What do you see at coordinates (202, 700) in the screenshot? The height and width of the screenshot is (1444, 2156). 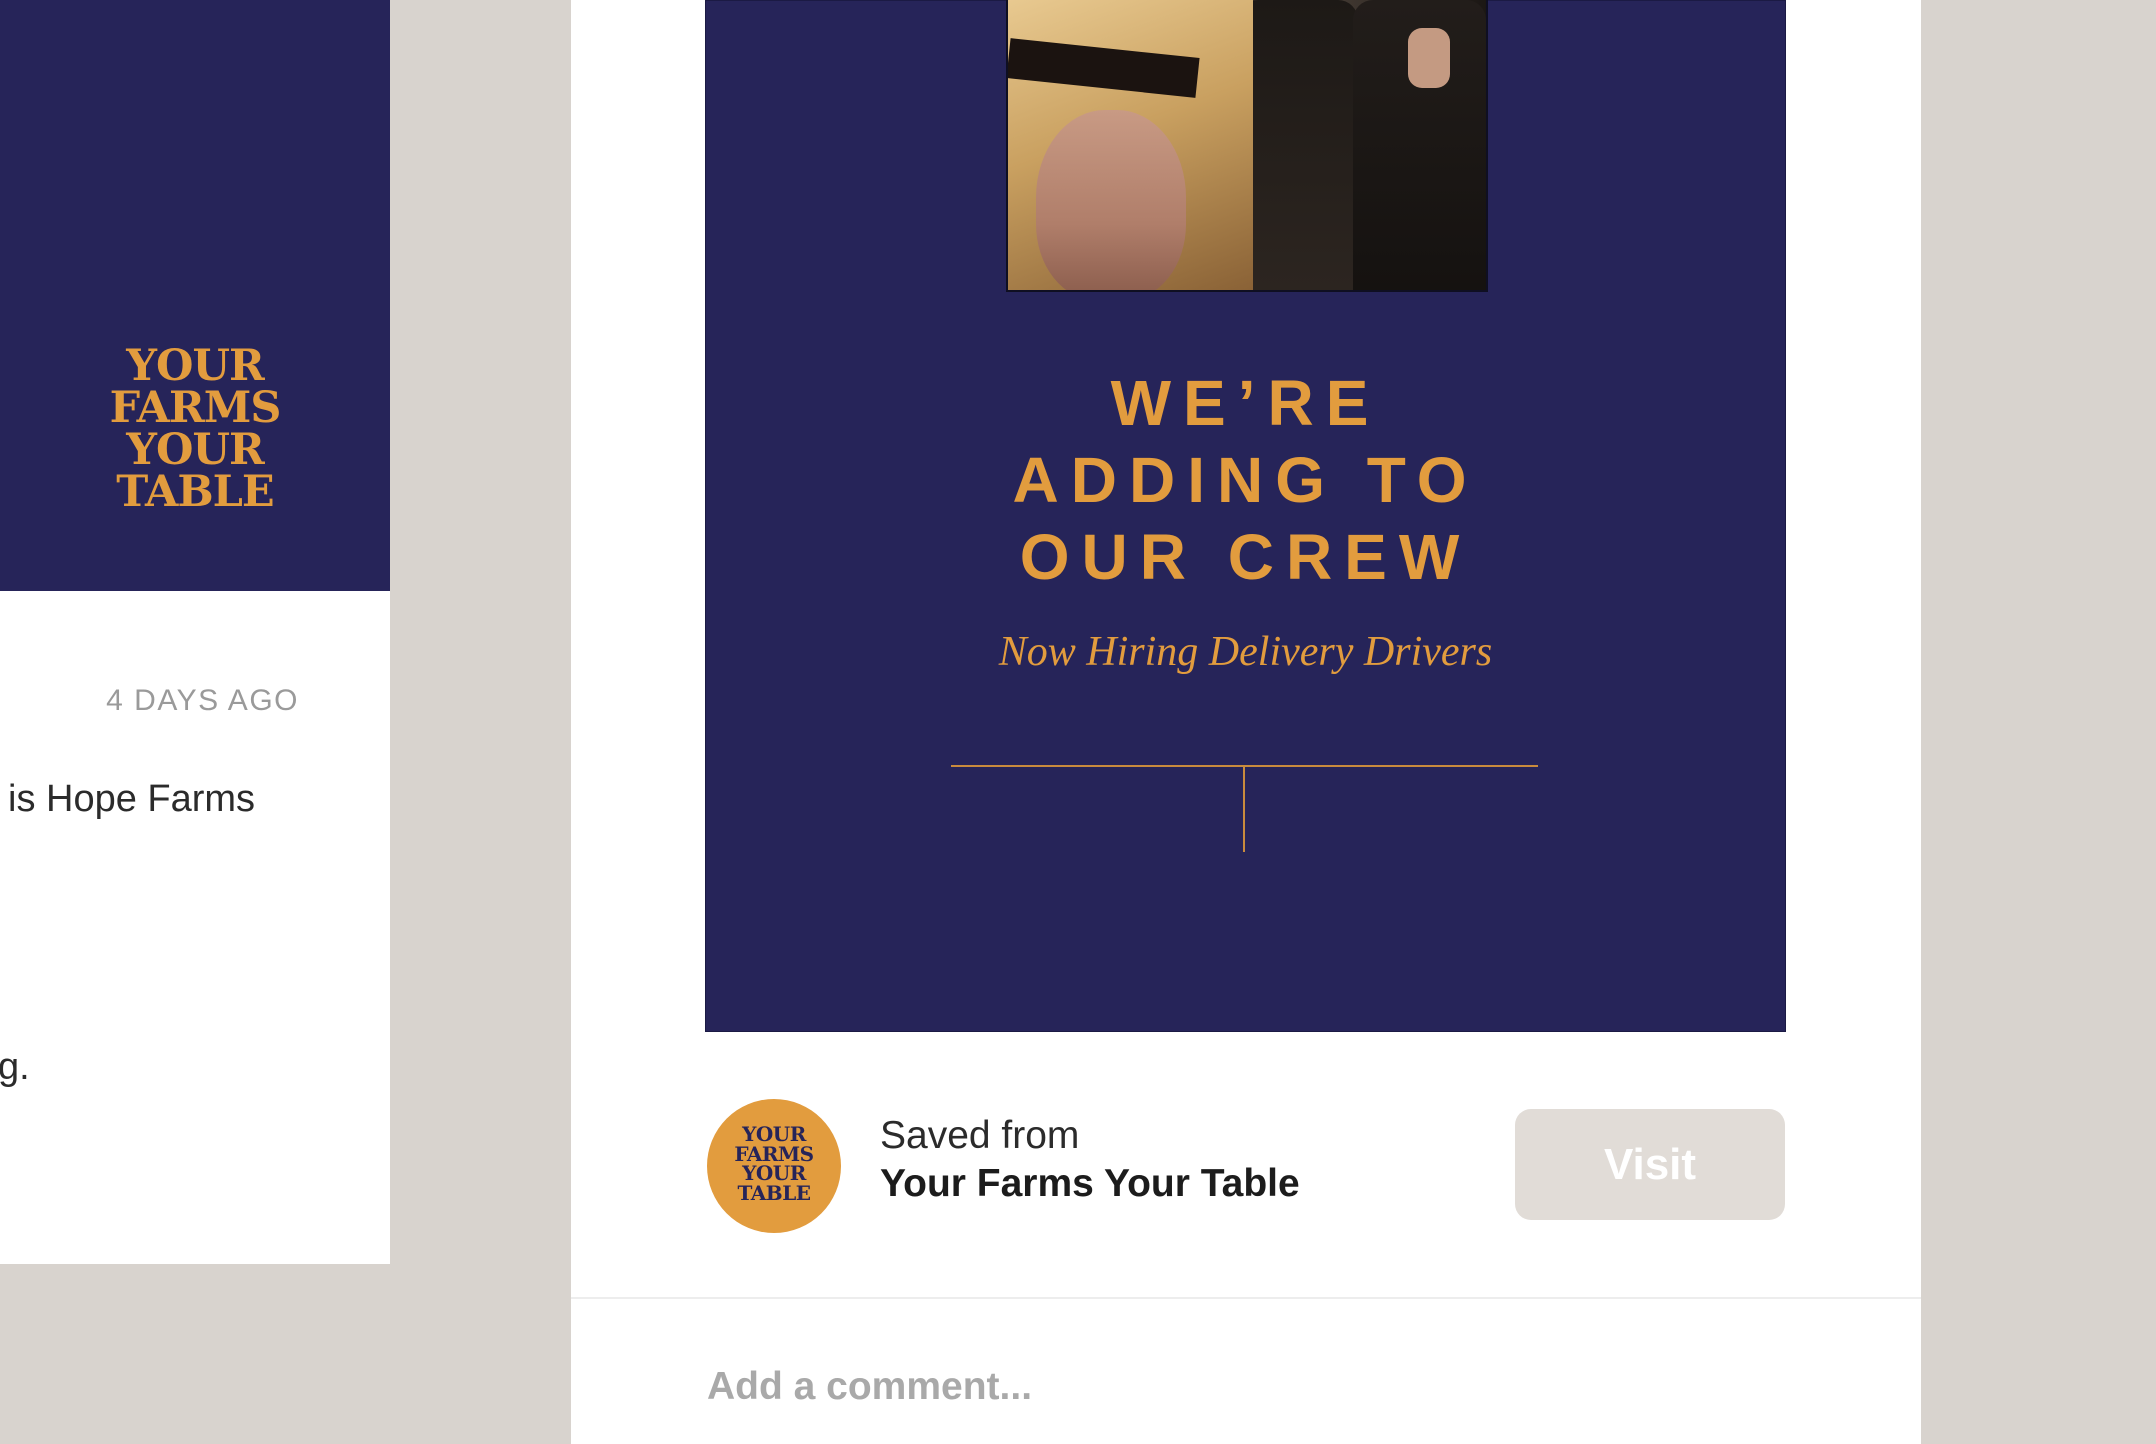 I see `post-timestamp: 4 DAYS AGO` at bounding box center [202, 700].